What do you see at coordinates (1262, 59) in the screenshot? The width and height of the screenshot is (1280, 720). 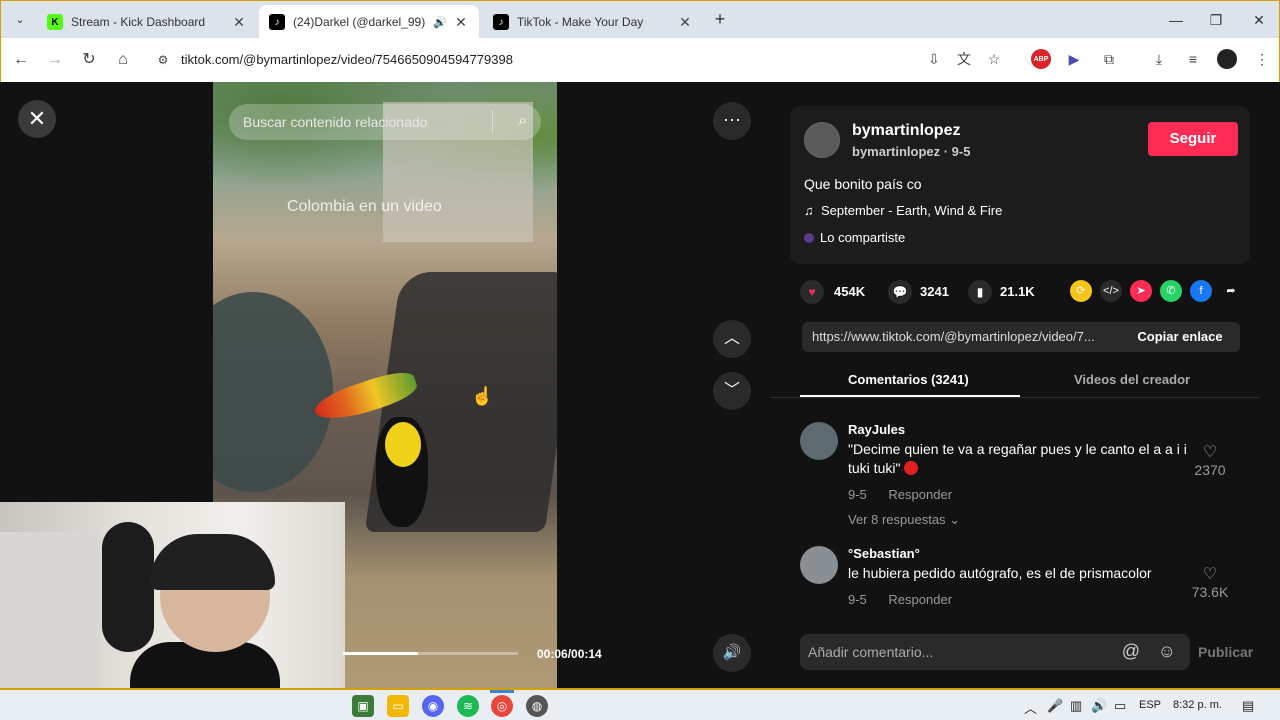 I see `menu-kebab-icon: ⋮` at bounding box center [1262, 59].